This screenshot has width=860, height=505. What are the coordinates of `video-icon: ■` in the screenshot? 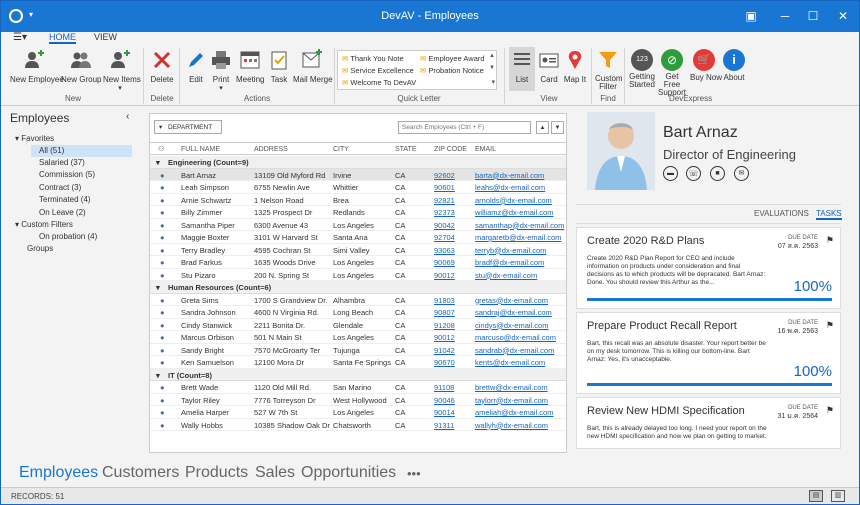 It's located at (717, 173).